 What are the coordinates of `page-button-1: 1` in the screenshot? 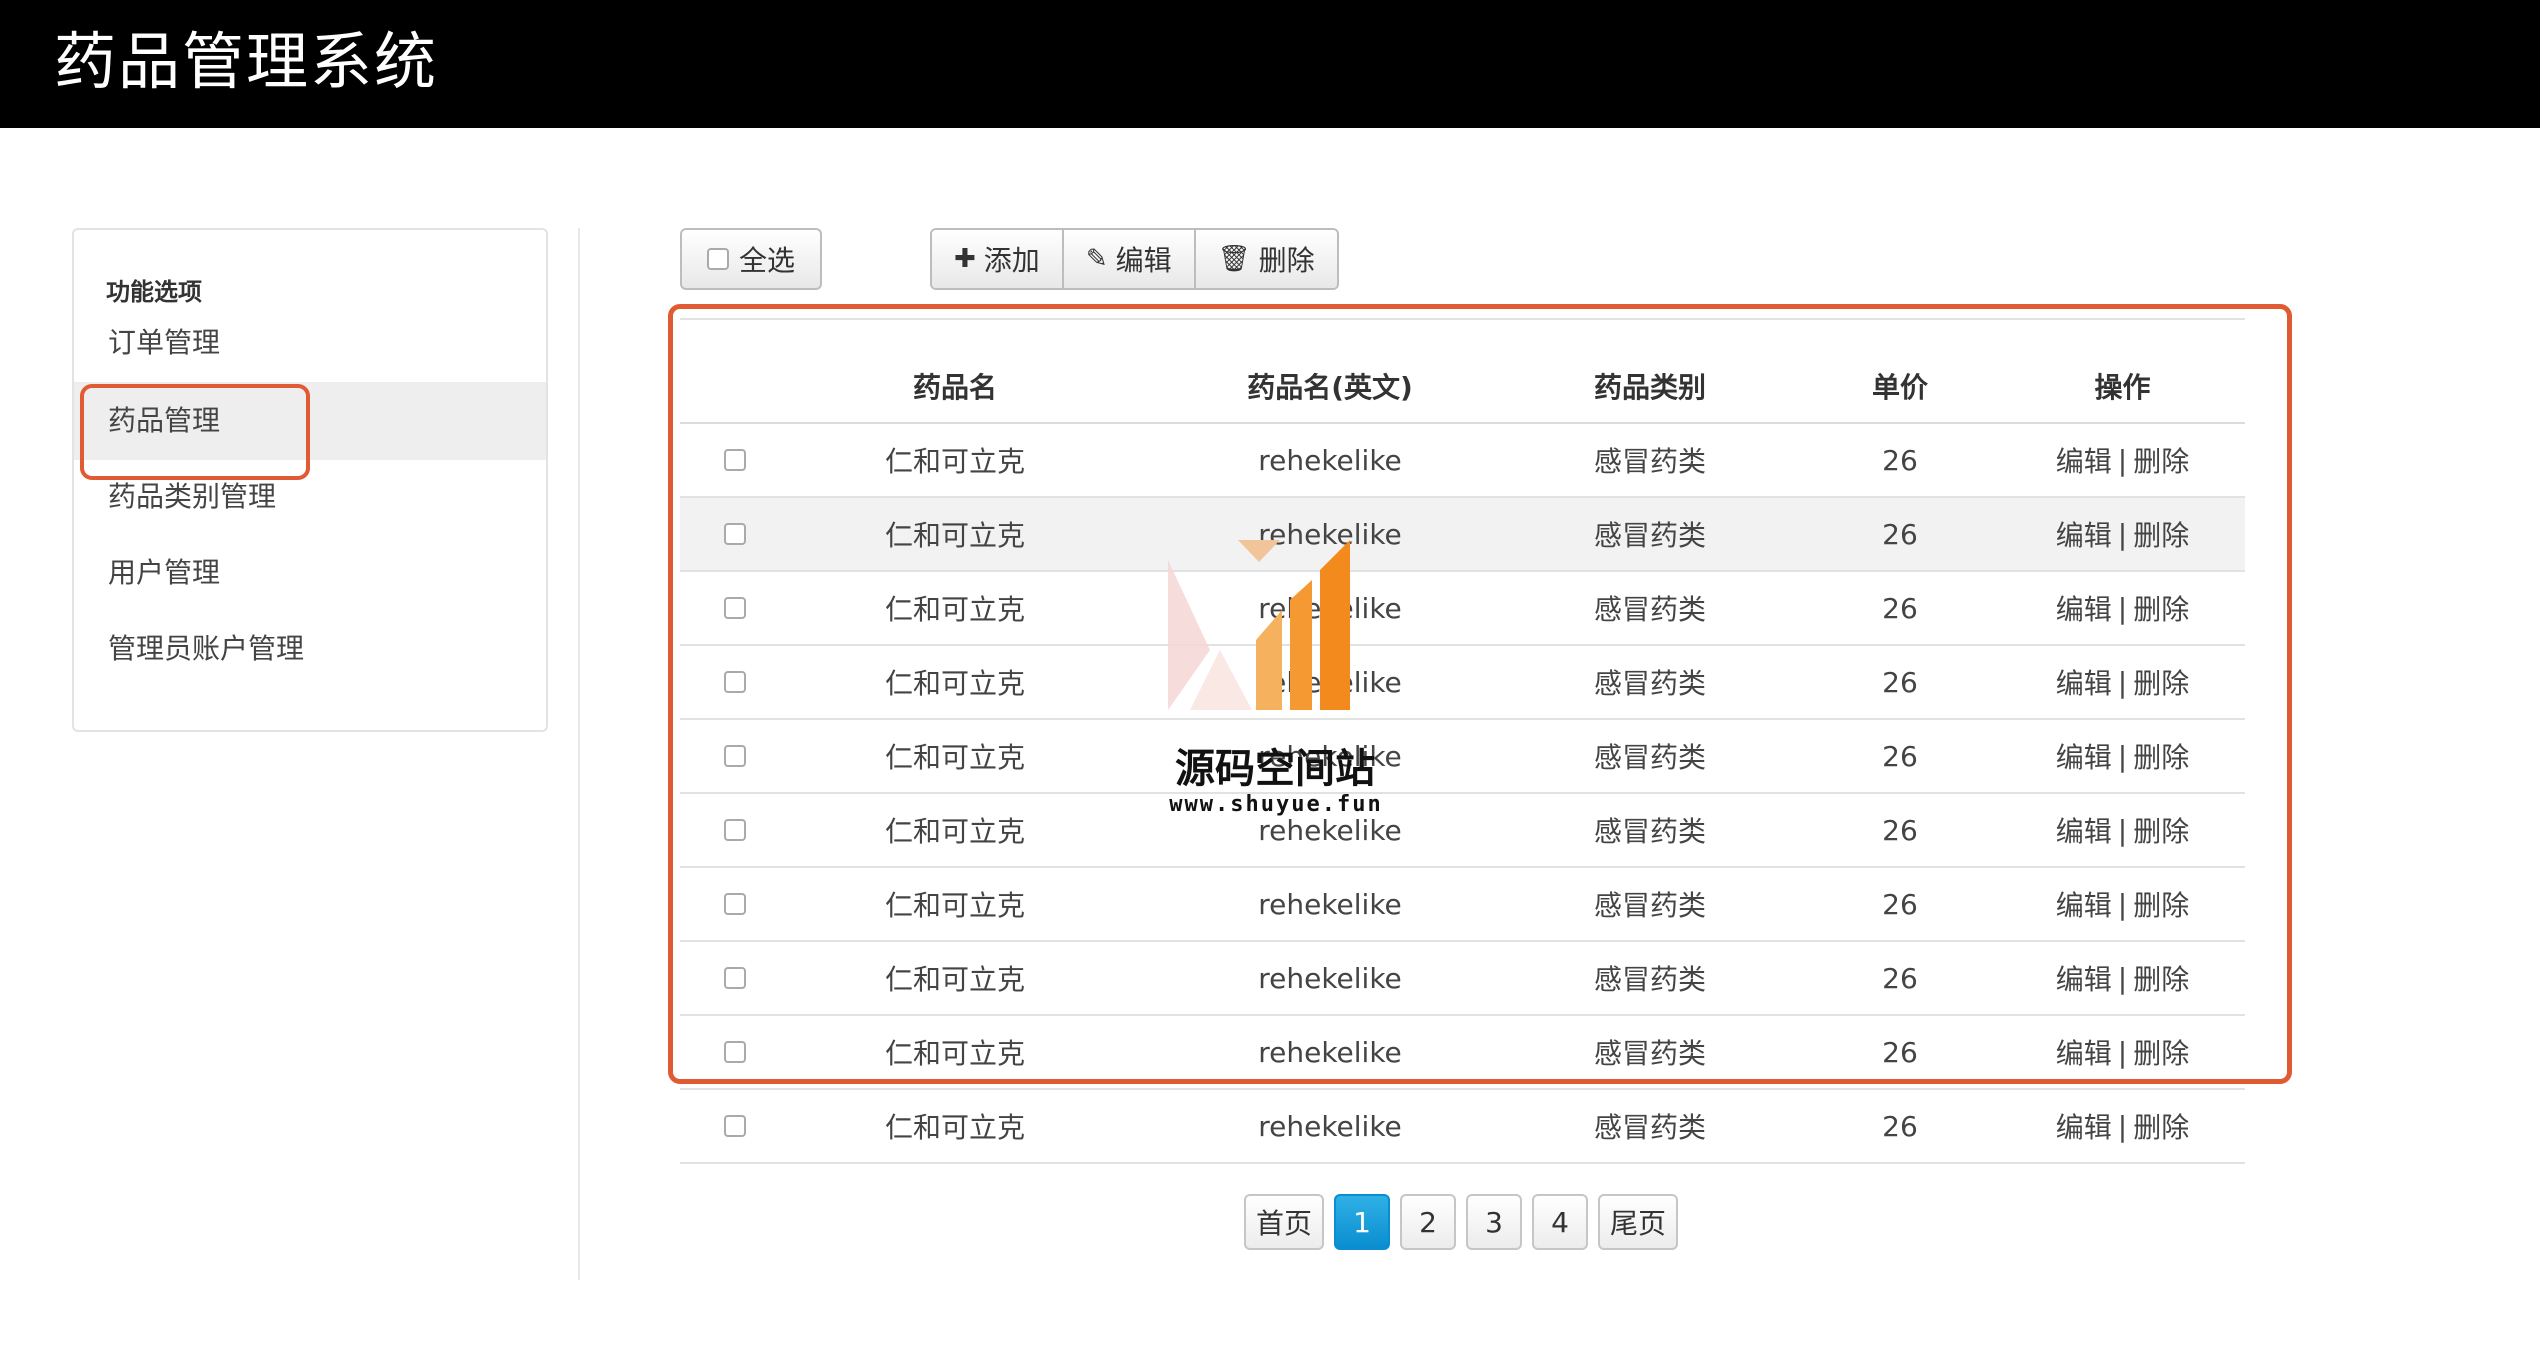 It's located at (1362, 1222).